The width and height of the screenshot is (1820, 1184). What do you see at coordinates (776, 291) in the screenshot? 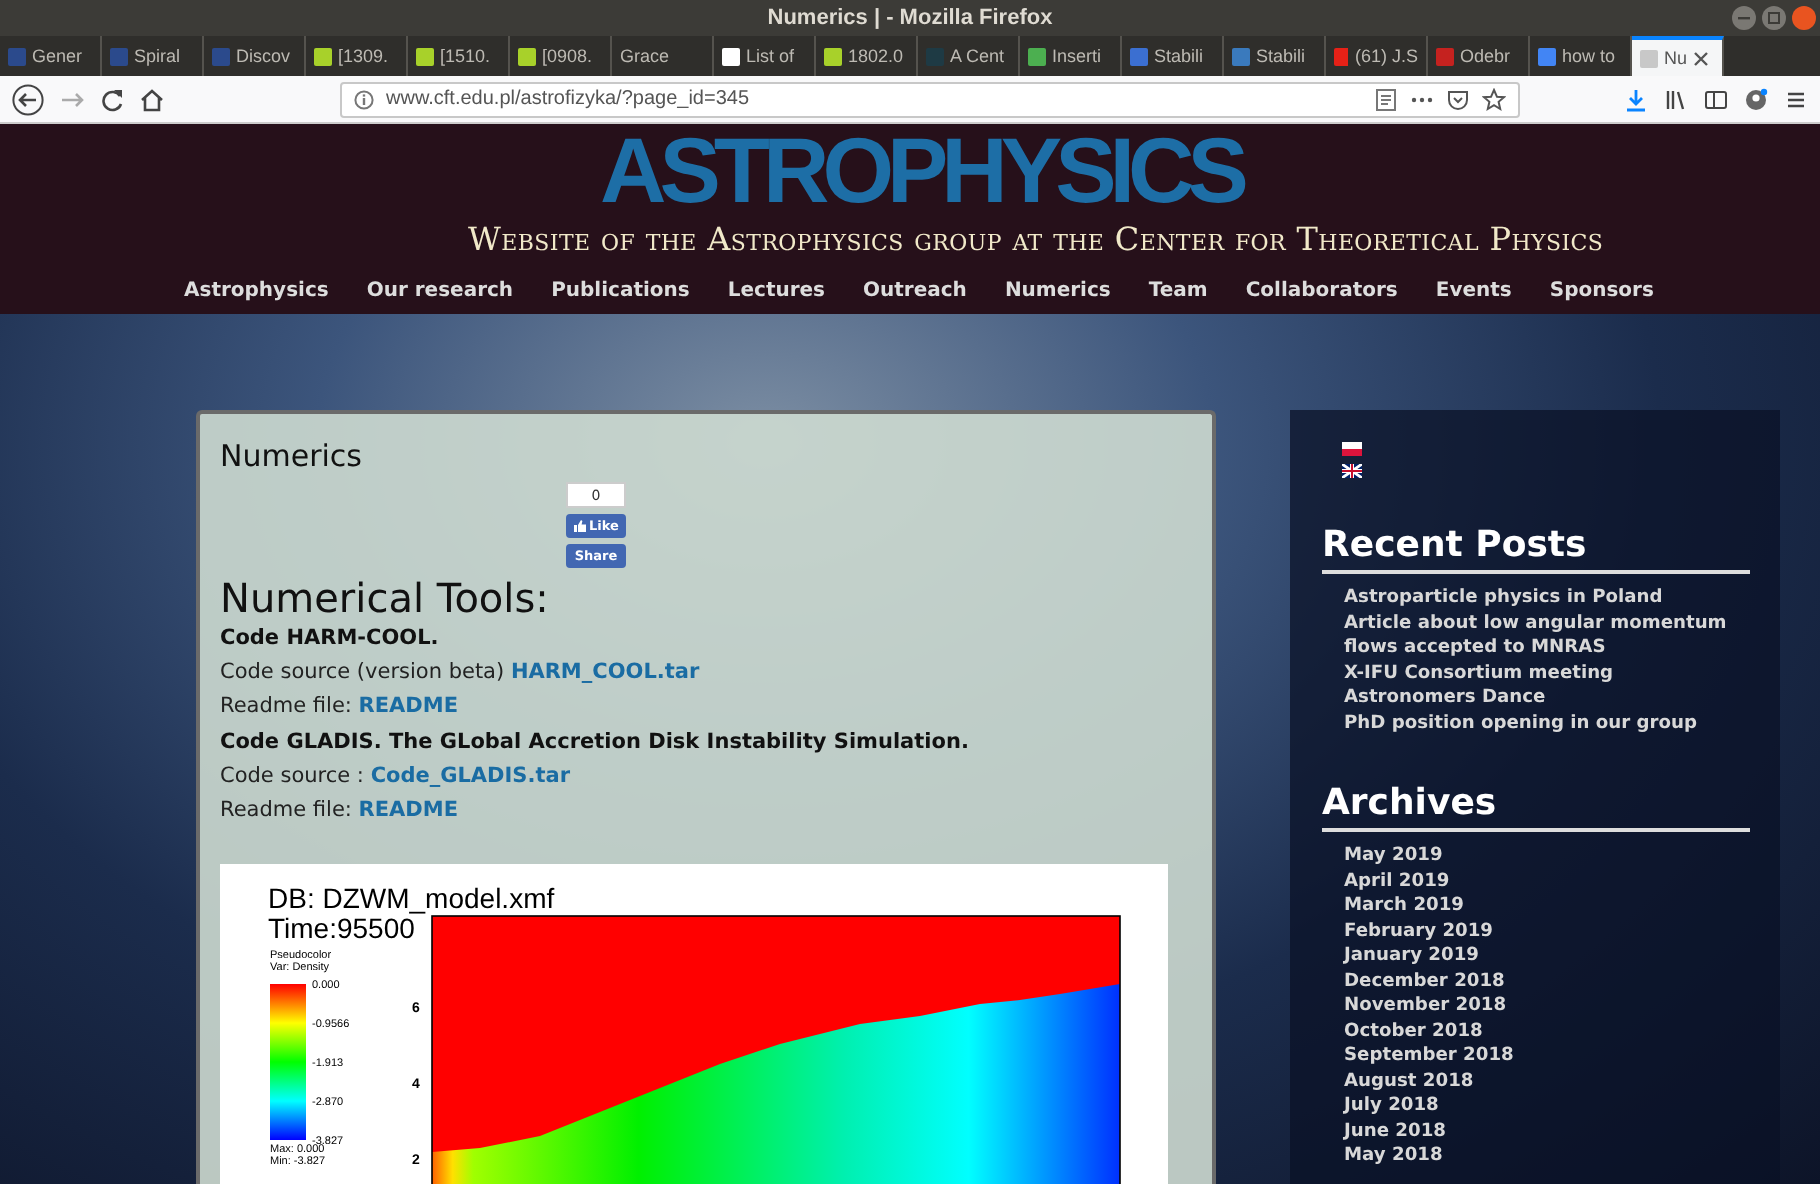
I see `nav-link: Lectures` at bounding box center [776, 291].